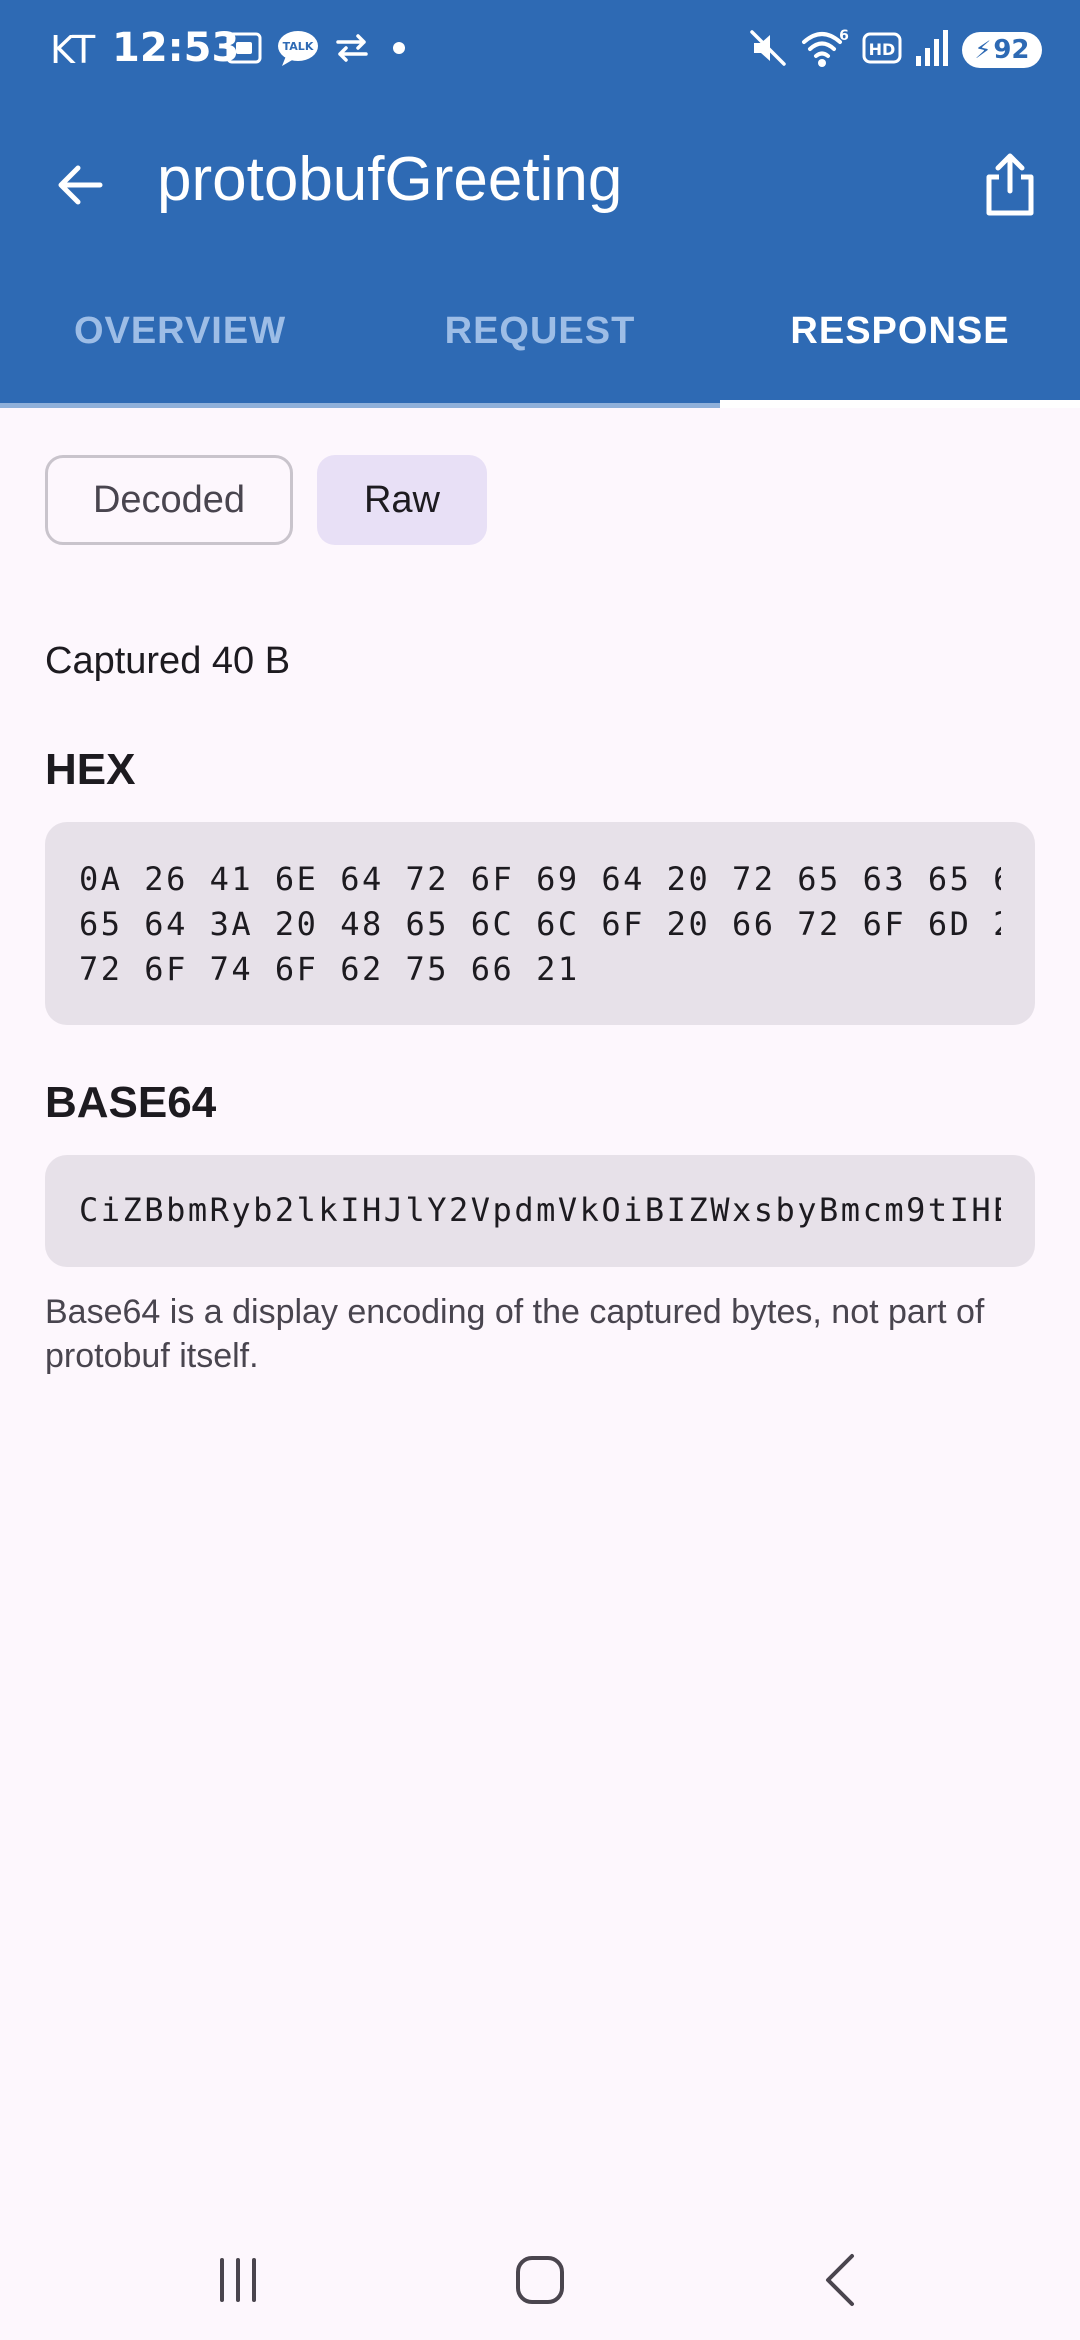 This screenshot has height=2340, width=1080. I want to click on mute-icon, so click(768, 50).